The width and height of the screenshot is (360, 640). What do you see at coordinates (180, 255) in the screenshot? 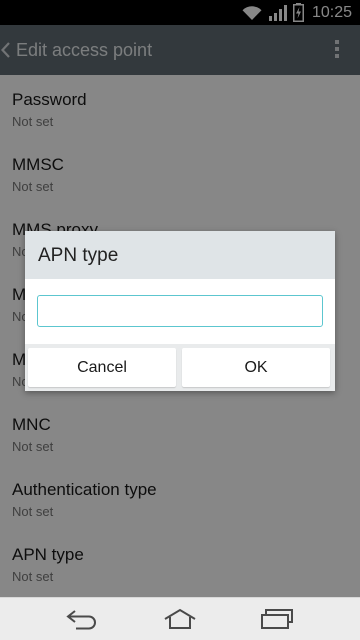
I see `dialog-header: APN type` at bounding box center [180, 255].